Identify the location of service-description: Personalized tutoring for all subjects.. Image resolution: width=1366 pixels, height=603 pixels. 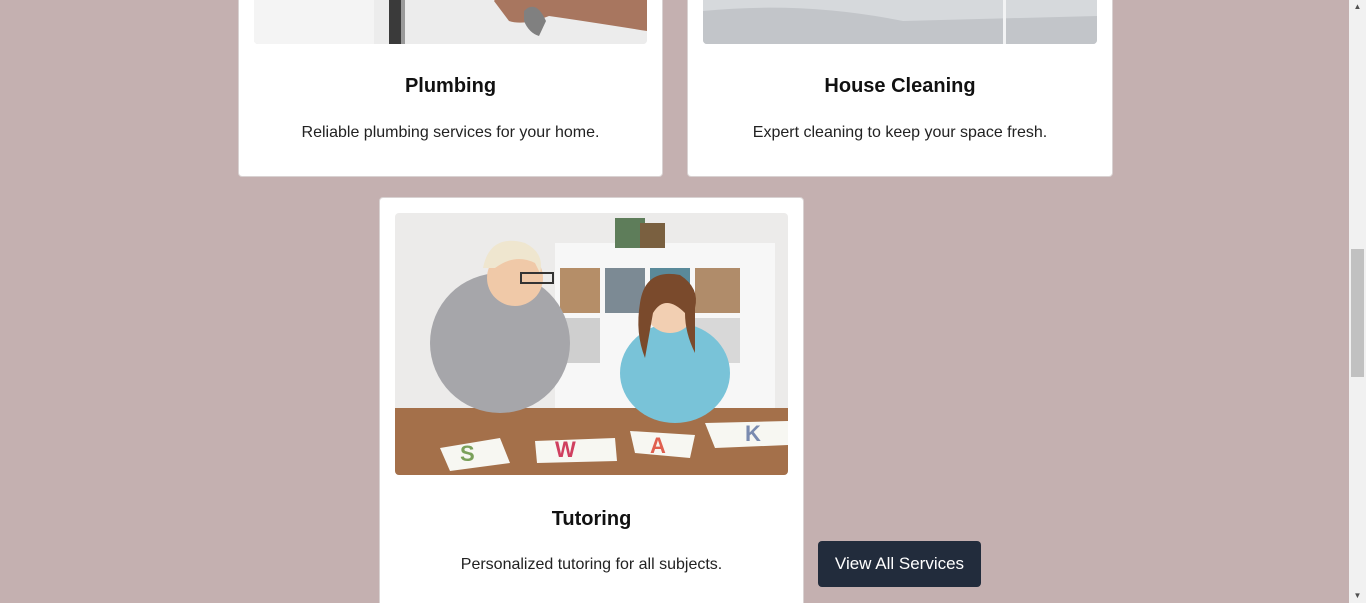
(591, 564).